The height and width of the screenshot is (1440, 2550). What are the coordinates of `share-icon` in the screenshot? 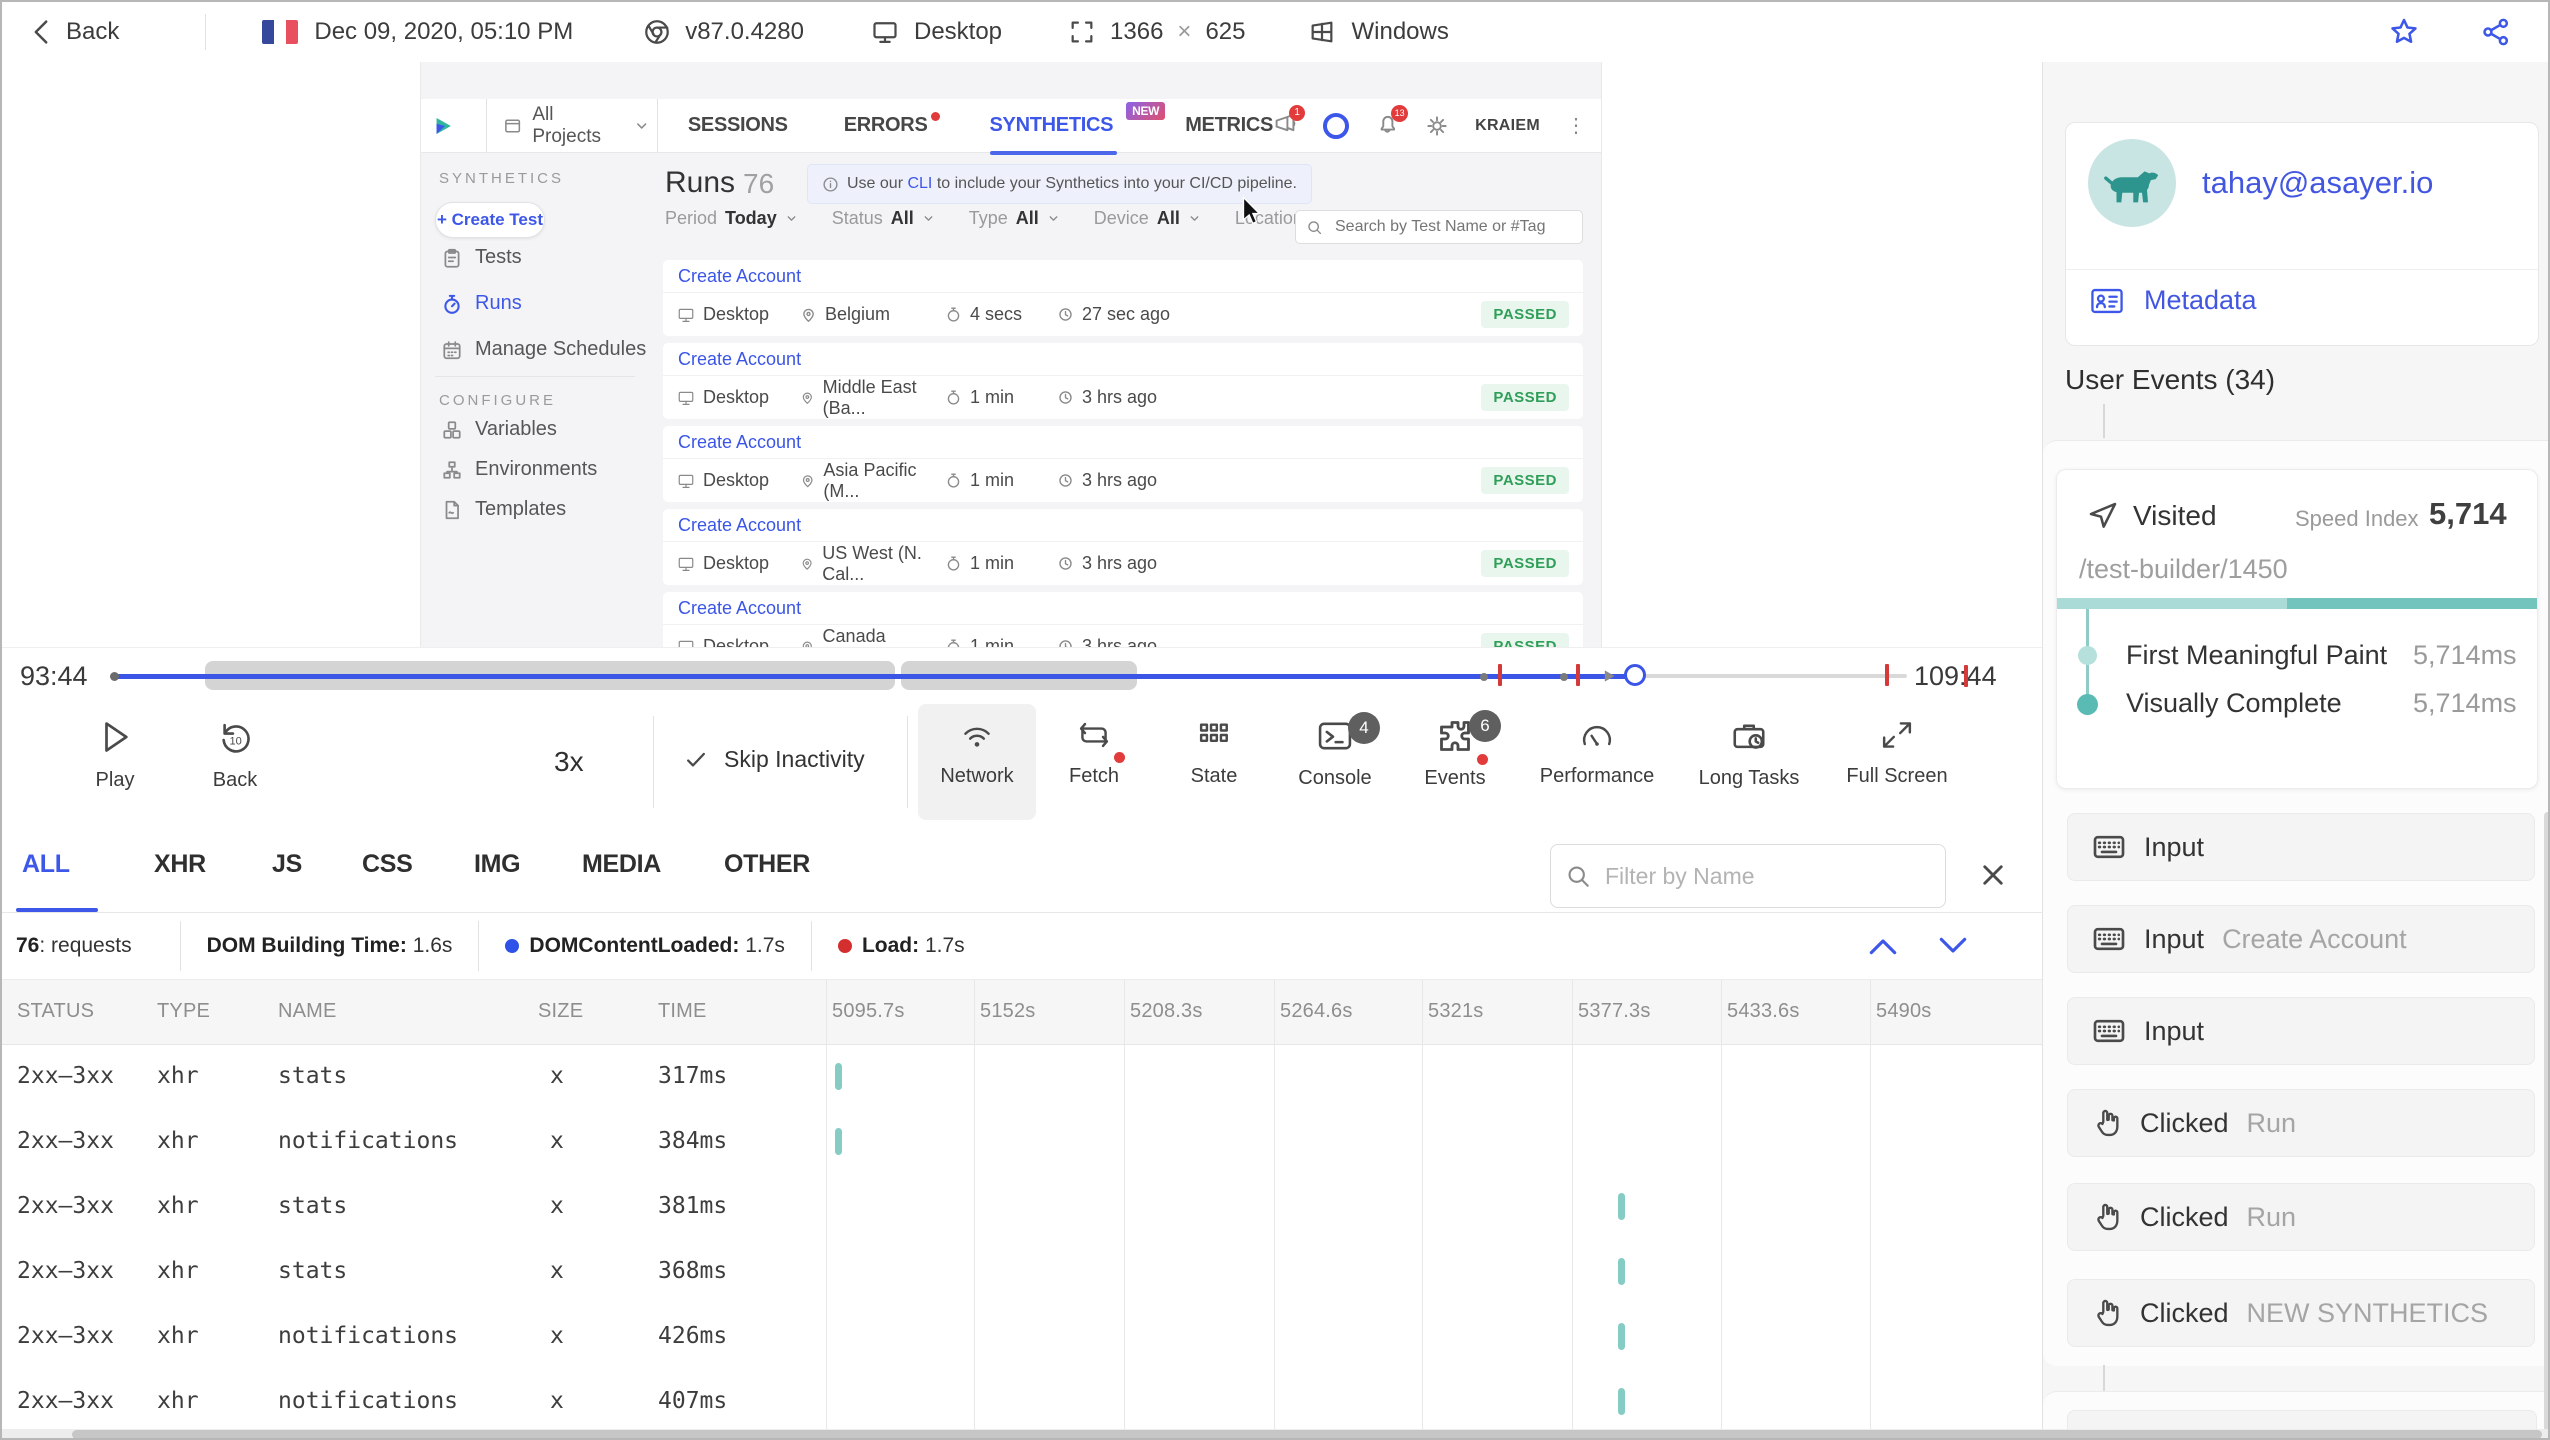 It's located at (2496, 32).